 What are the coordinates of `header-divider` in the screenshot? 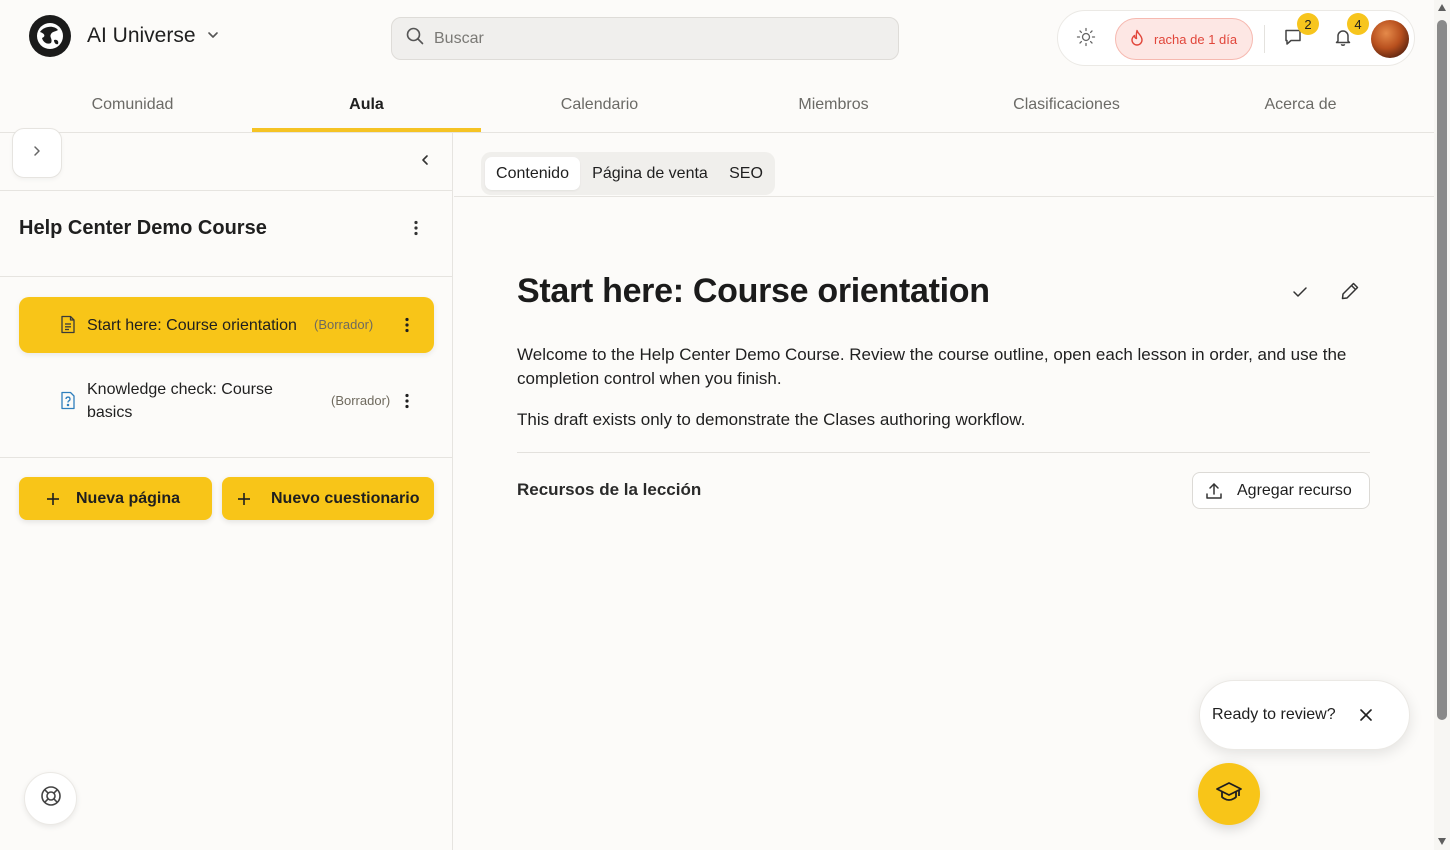 It's located at (1264, 39).